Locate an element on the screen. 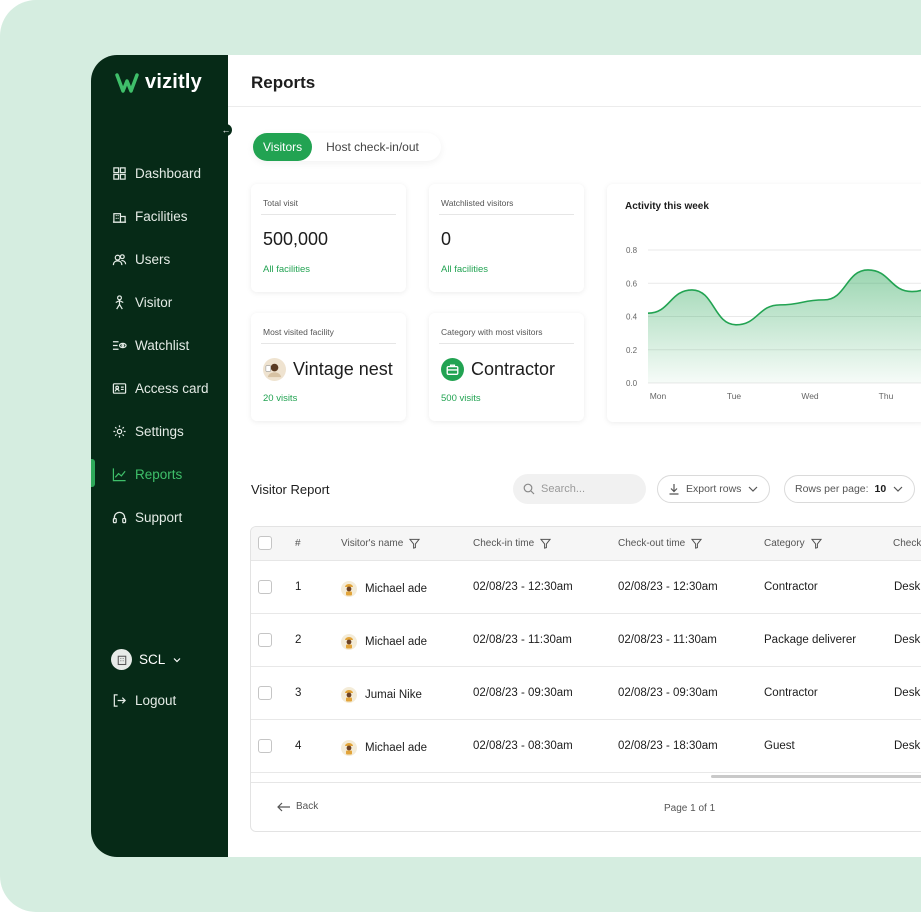 This screenshot has width=921, height=912. sidebar-item-support: Support is located at coordinates (167, 517).